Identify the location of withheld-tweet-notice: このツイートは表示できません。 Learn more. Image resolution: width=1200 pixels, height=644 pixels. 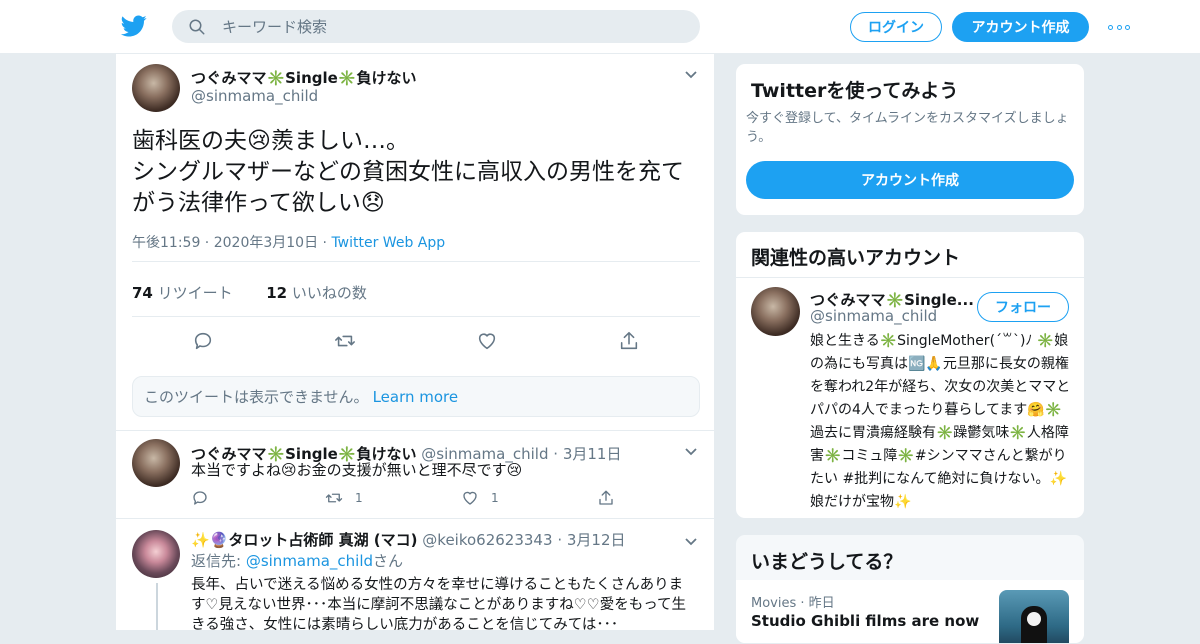
(416, 396).